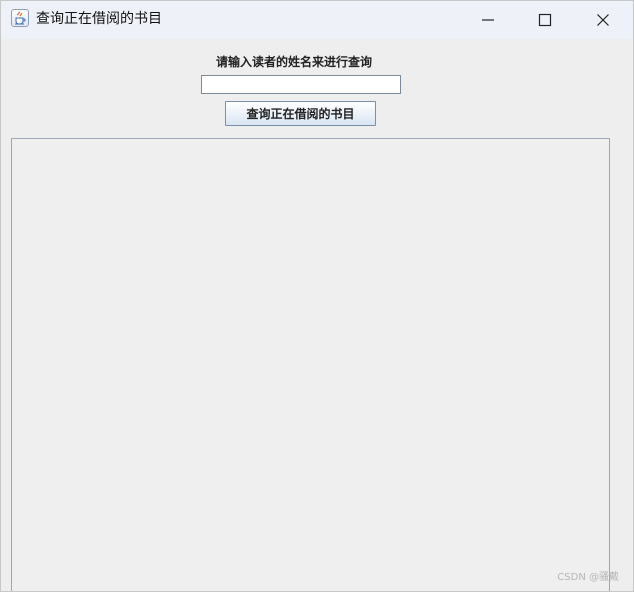  I want to click on reader-name-input, so click(301, 84).